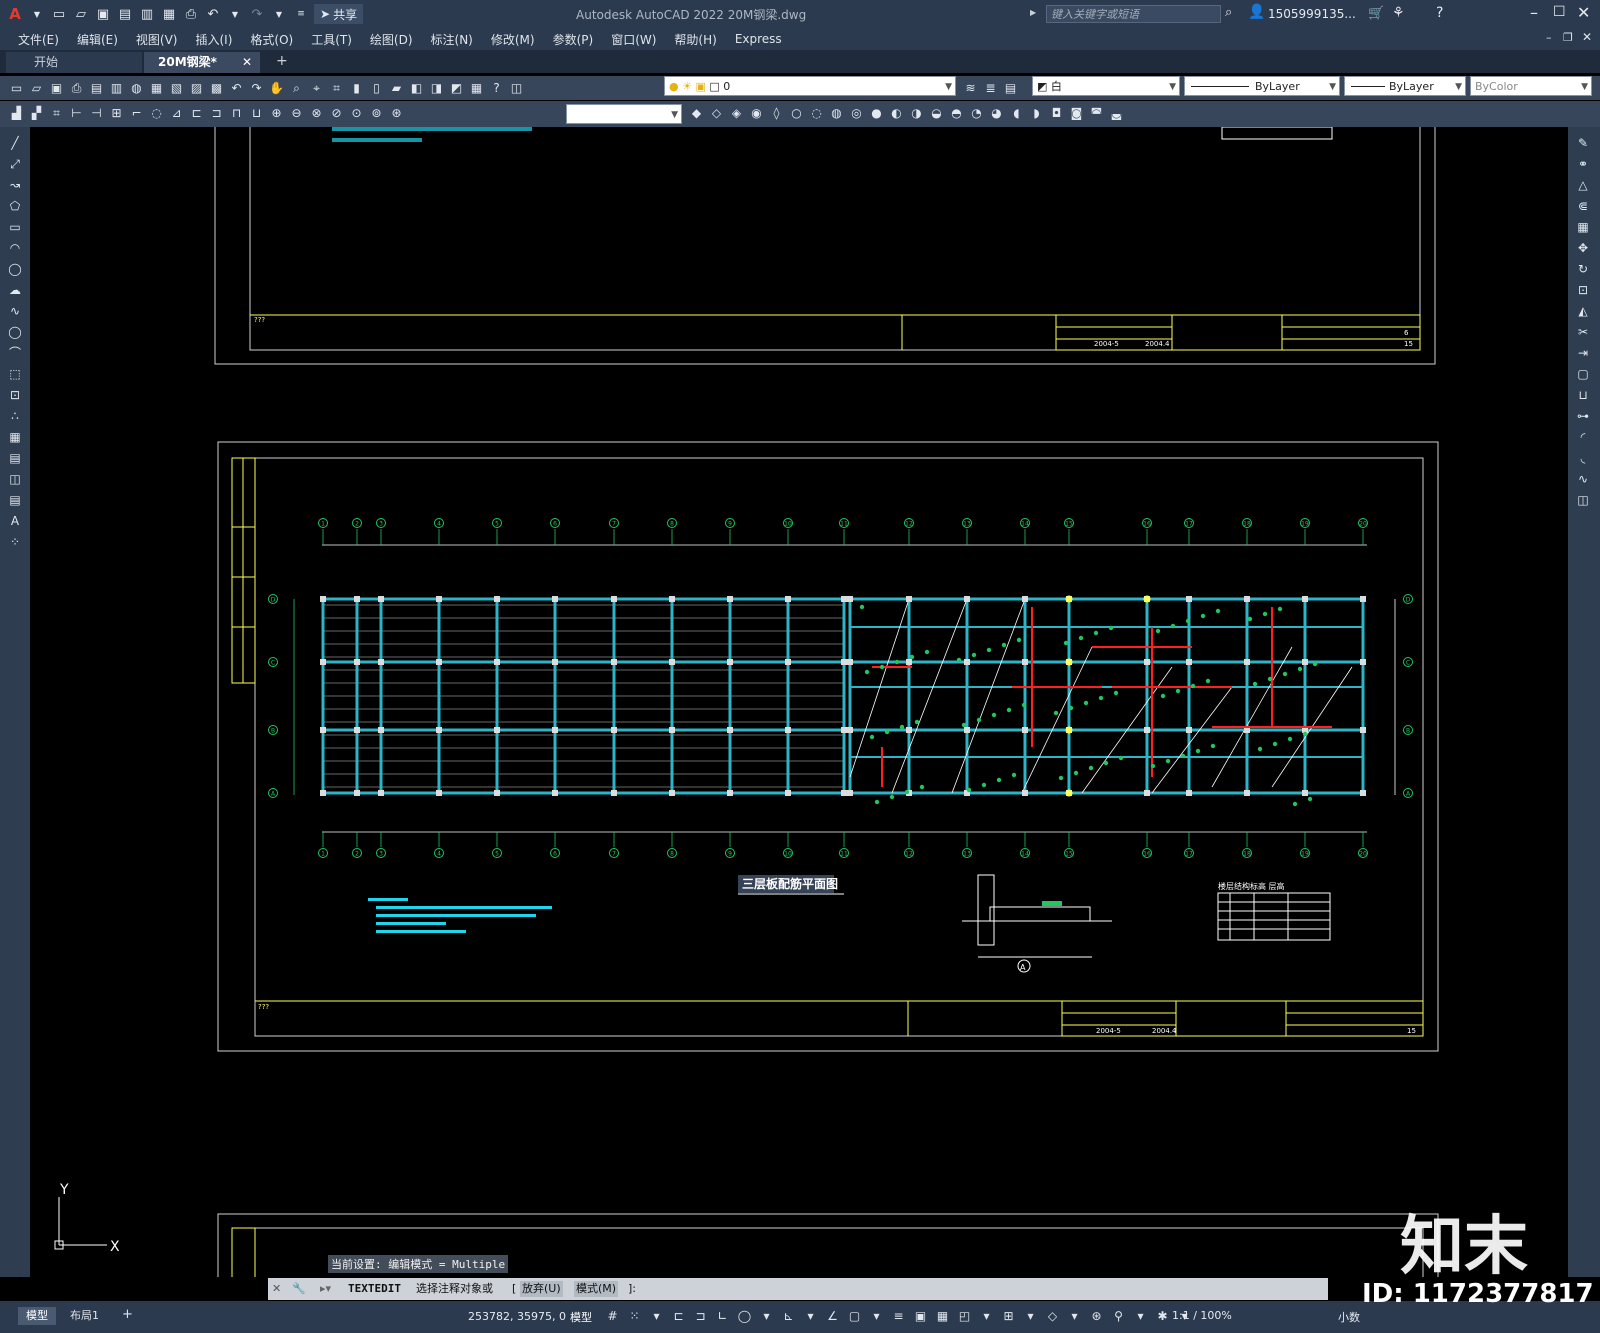  I want to click on save-icon: ▣, so click(103, 14).